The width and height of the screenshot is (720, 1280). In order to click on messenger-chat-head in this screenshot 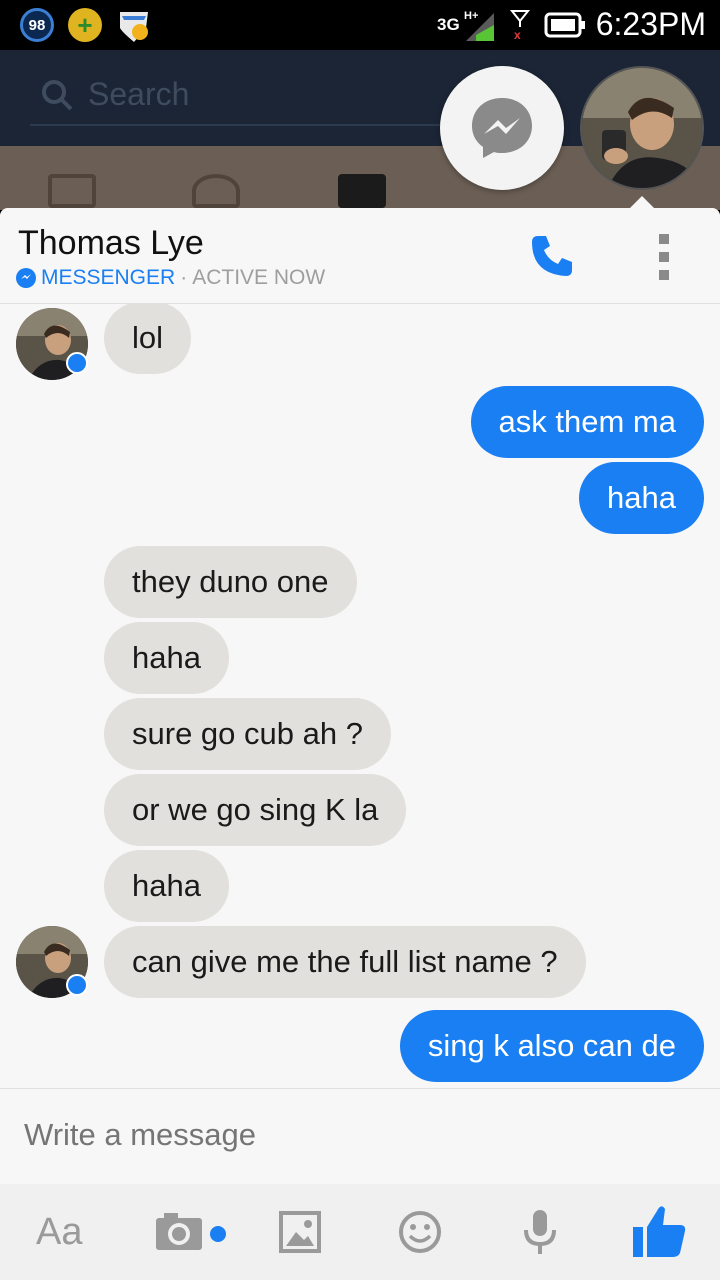, I will do `click(502, 128)`.